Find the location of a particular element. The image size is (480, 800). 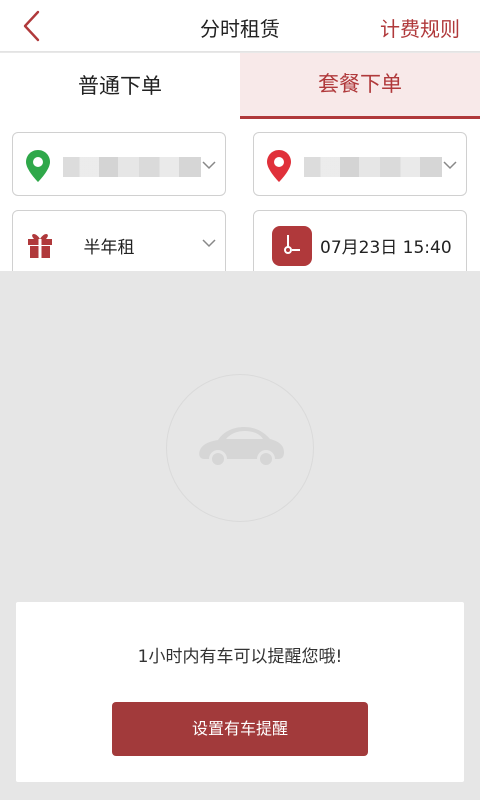

tab-normal-order: 普通下单 is located at coordinates (120, 86).